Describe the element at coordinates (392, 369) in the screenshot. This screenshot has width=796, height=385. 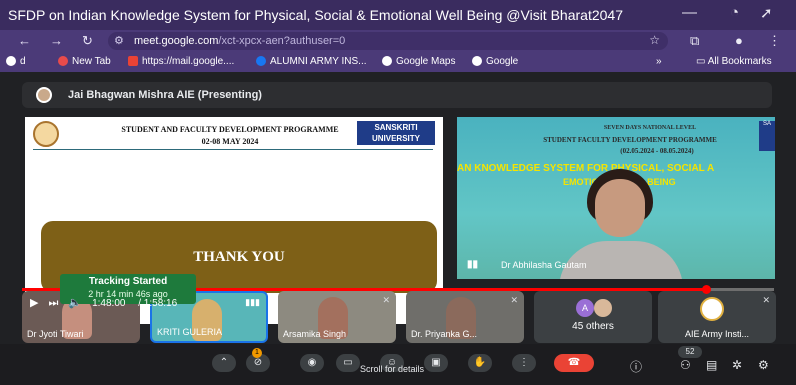
I see `scroll-hint: Scroll for details` at that location.